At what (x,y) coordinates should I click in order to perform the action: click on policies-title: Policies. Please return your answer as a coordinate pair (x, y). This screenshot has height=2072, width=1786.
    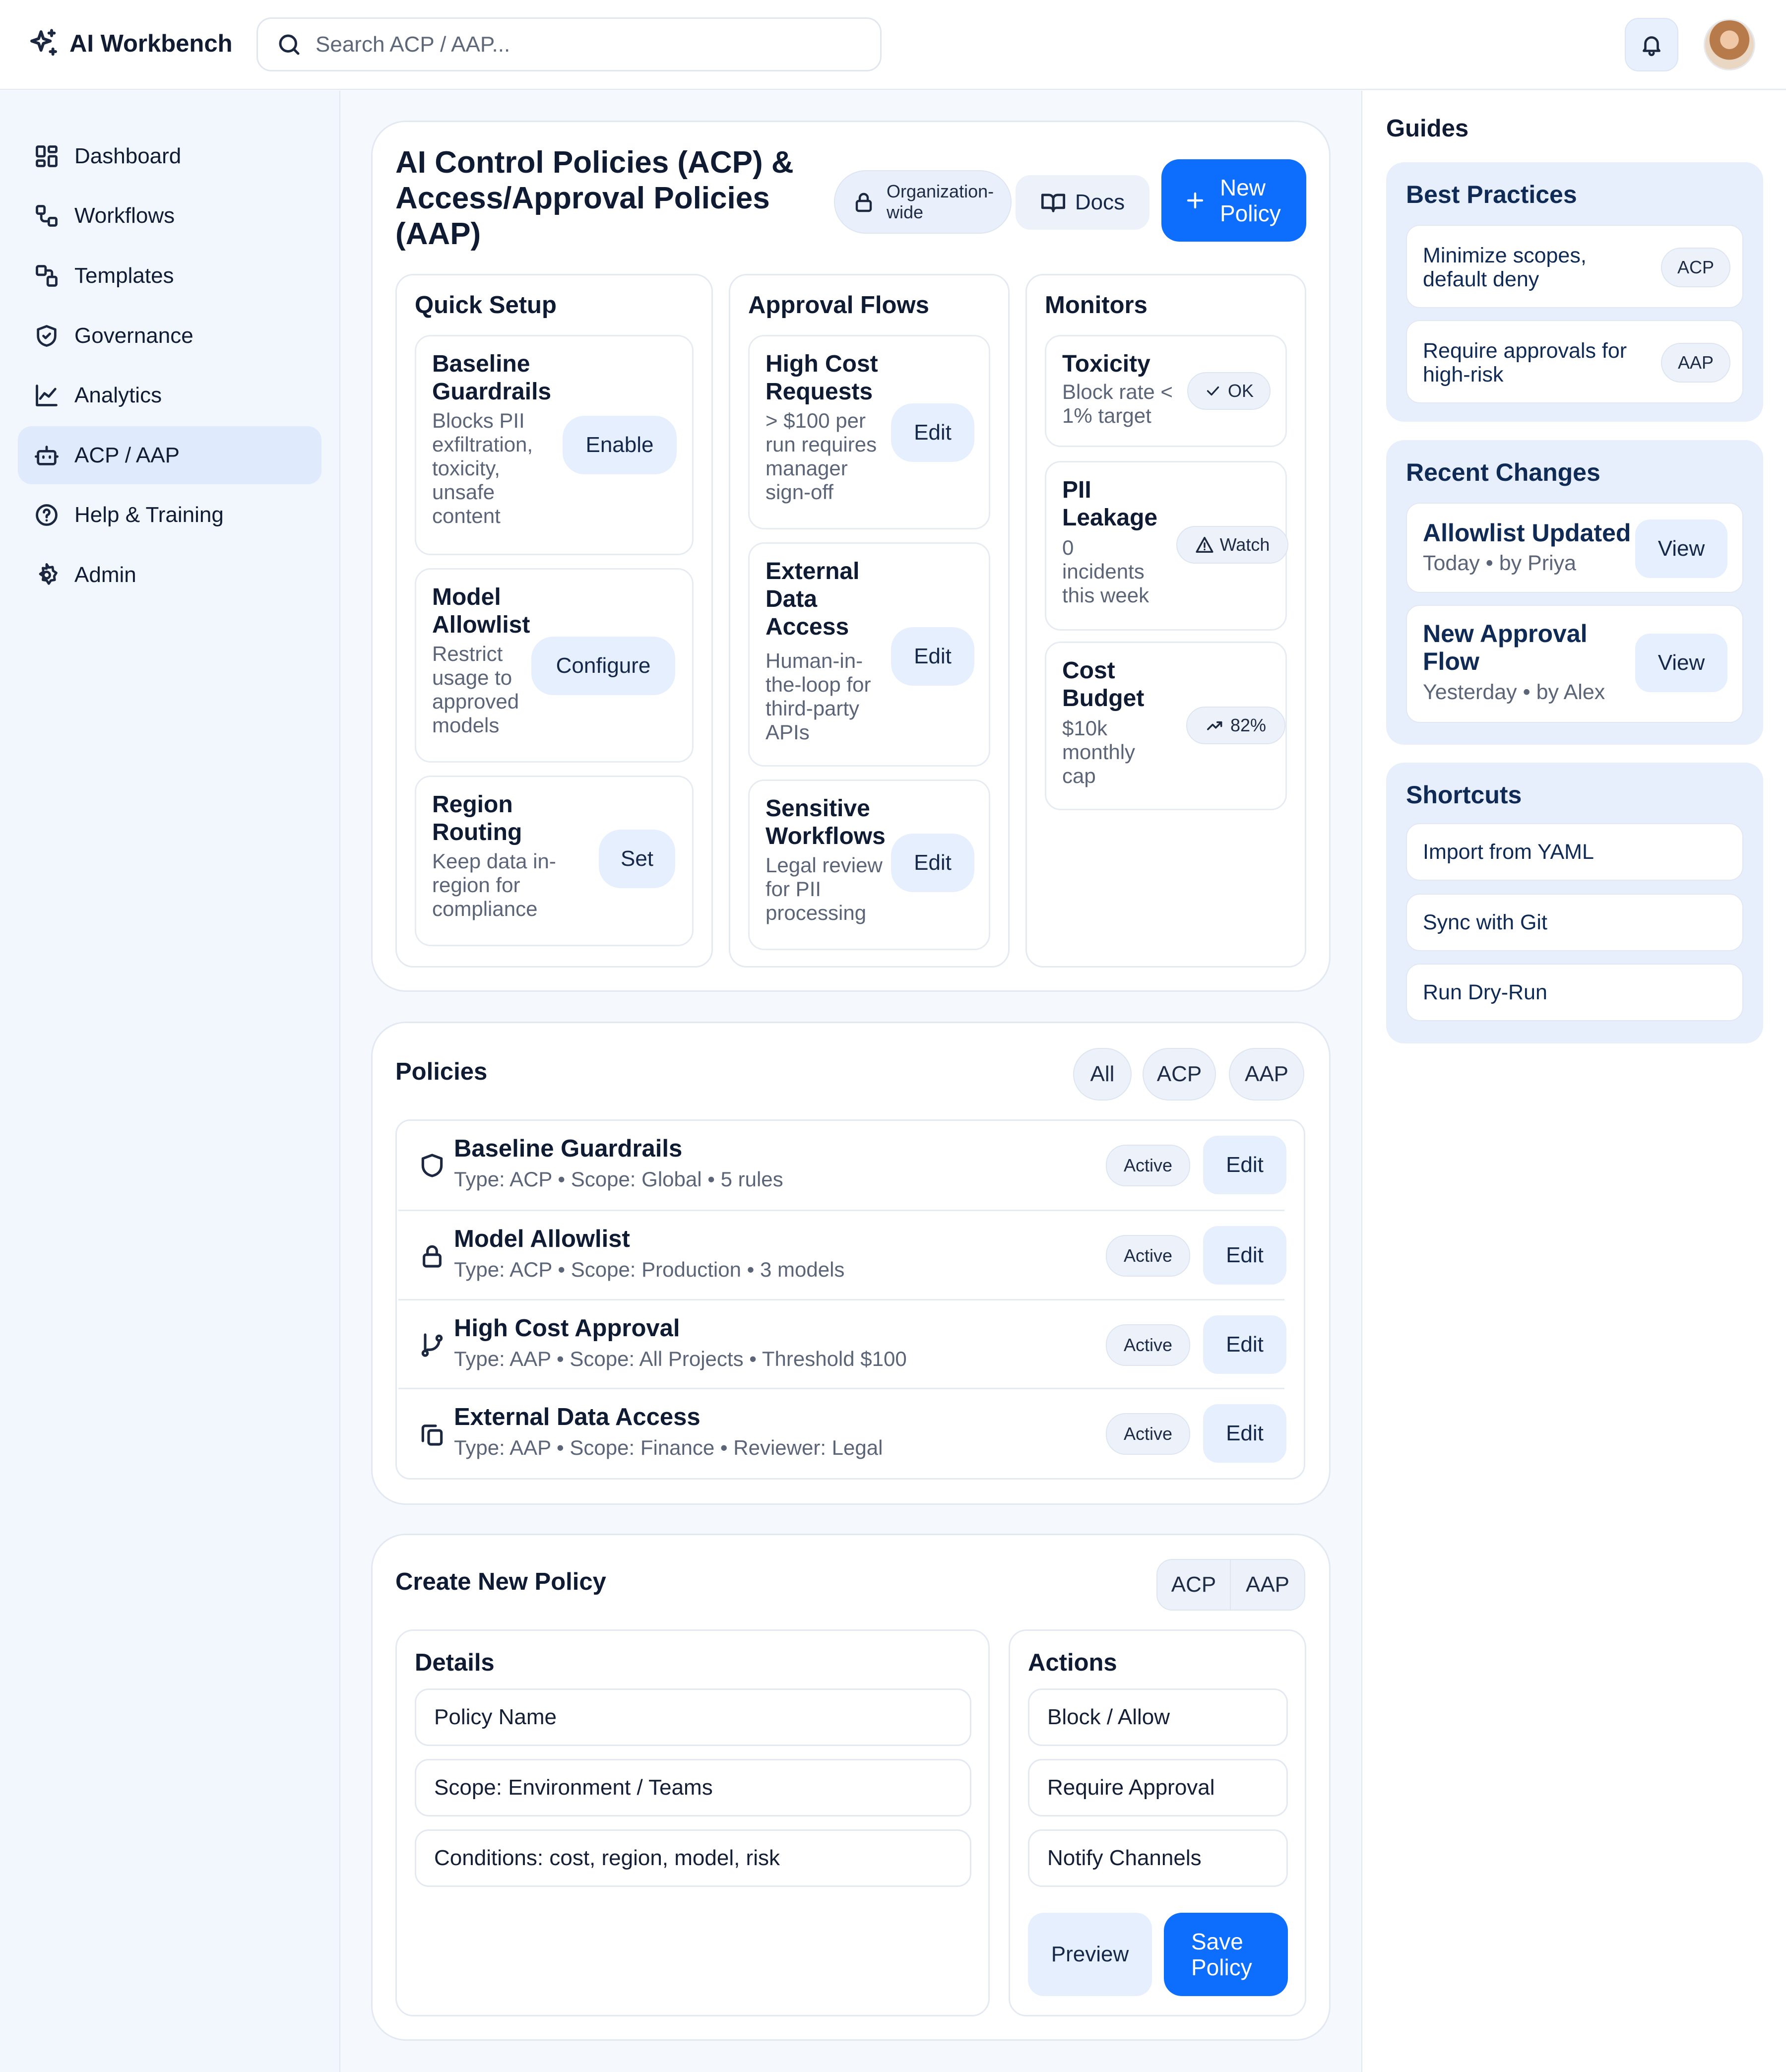
    Looking at the image, I should click on (442, 1071).